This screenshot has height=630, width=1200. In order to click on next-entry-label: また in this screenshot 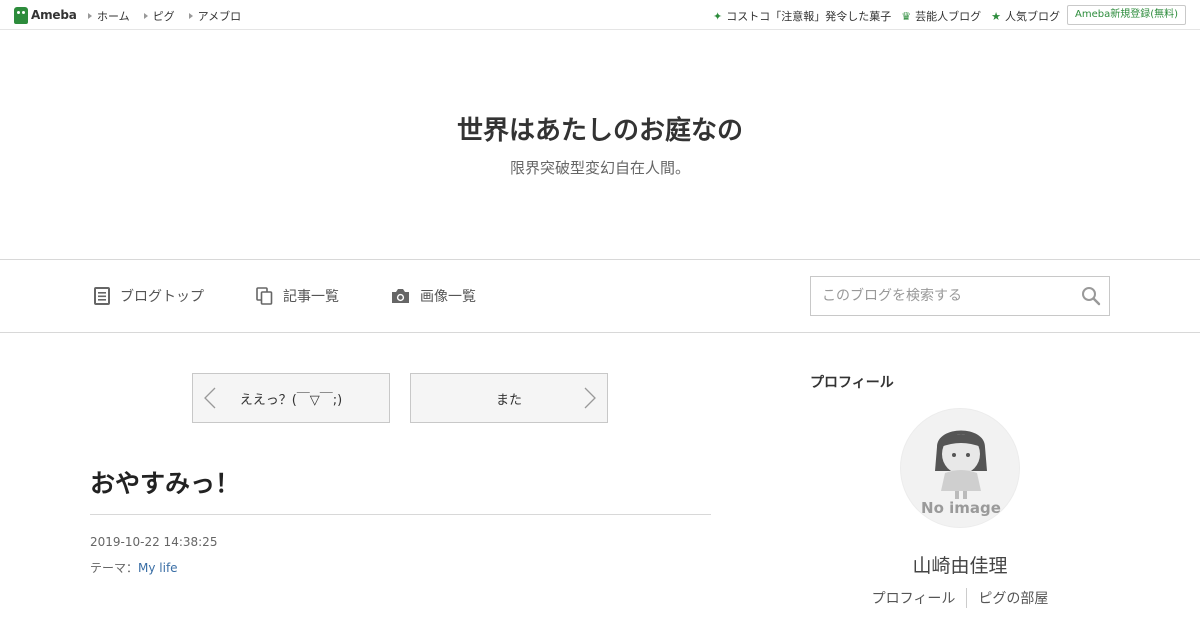, I will do `click(508, 400)`.